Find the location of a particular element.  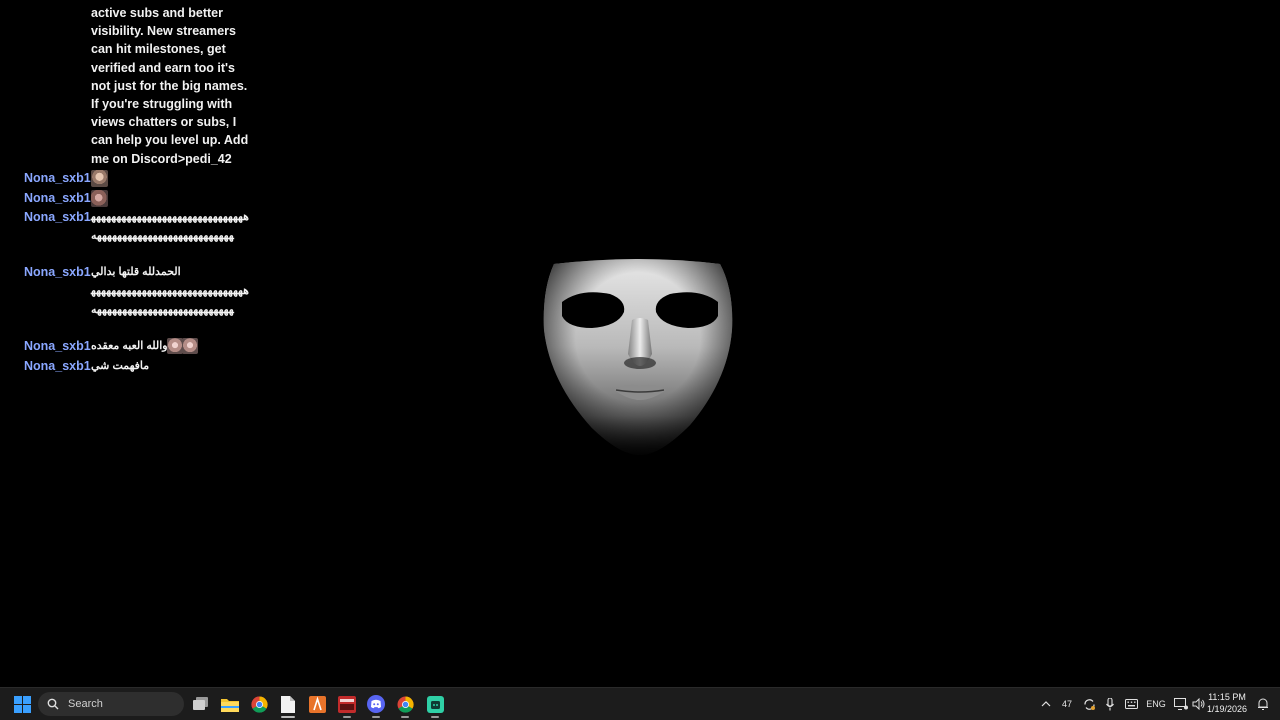

task-view-icon is located at coordinates (200, 703).